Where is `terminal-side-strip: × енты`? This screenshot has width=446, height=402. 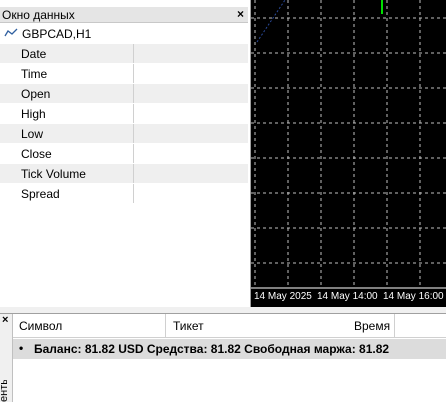
terminal-side-strip: × енты is located at coordinates (6, 358).